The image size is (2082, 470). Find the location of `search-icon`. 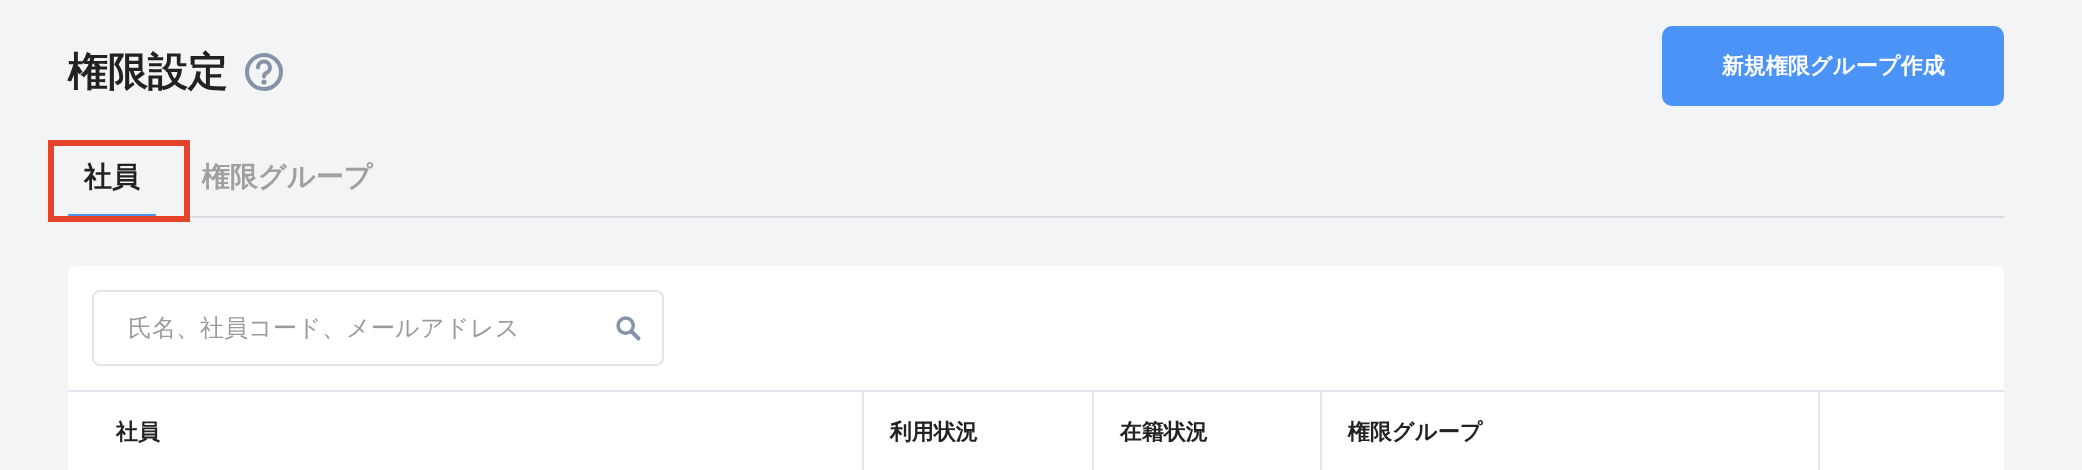

search-icon is located at coordinates (628, 328).